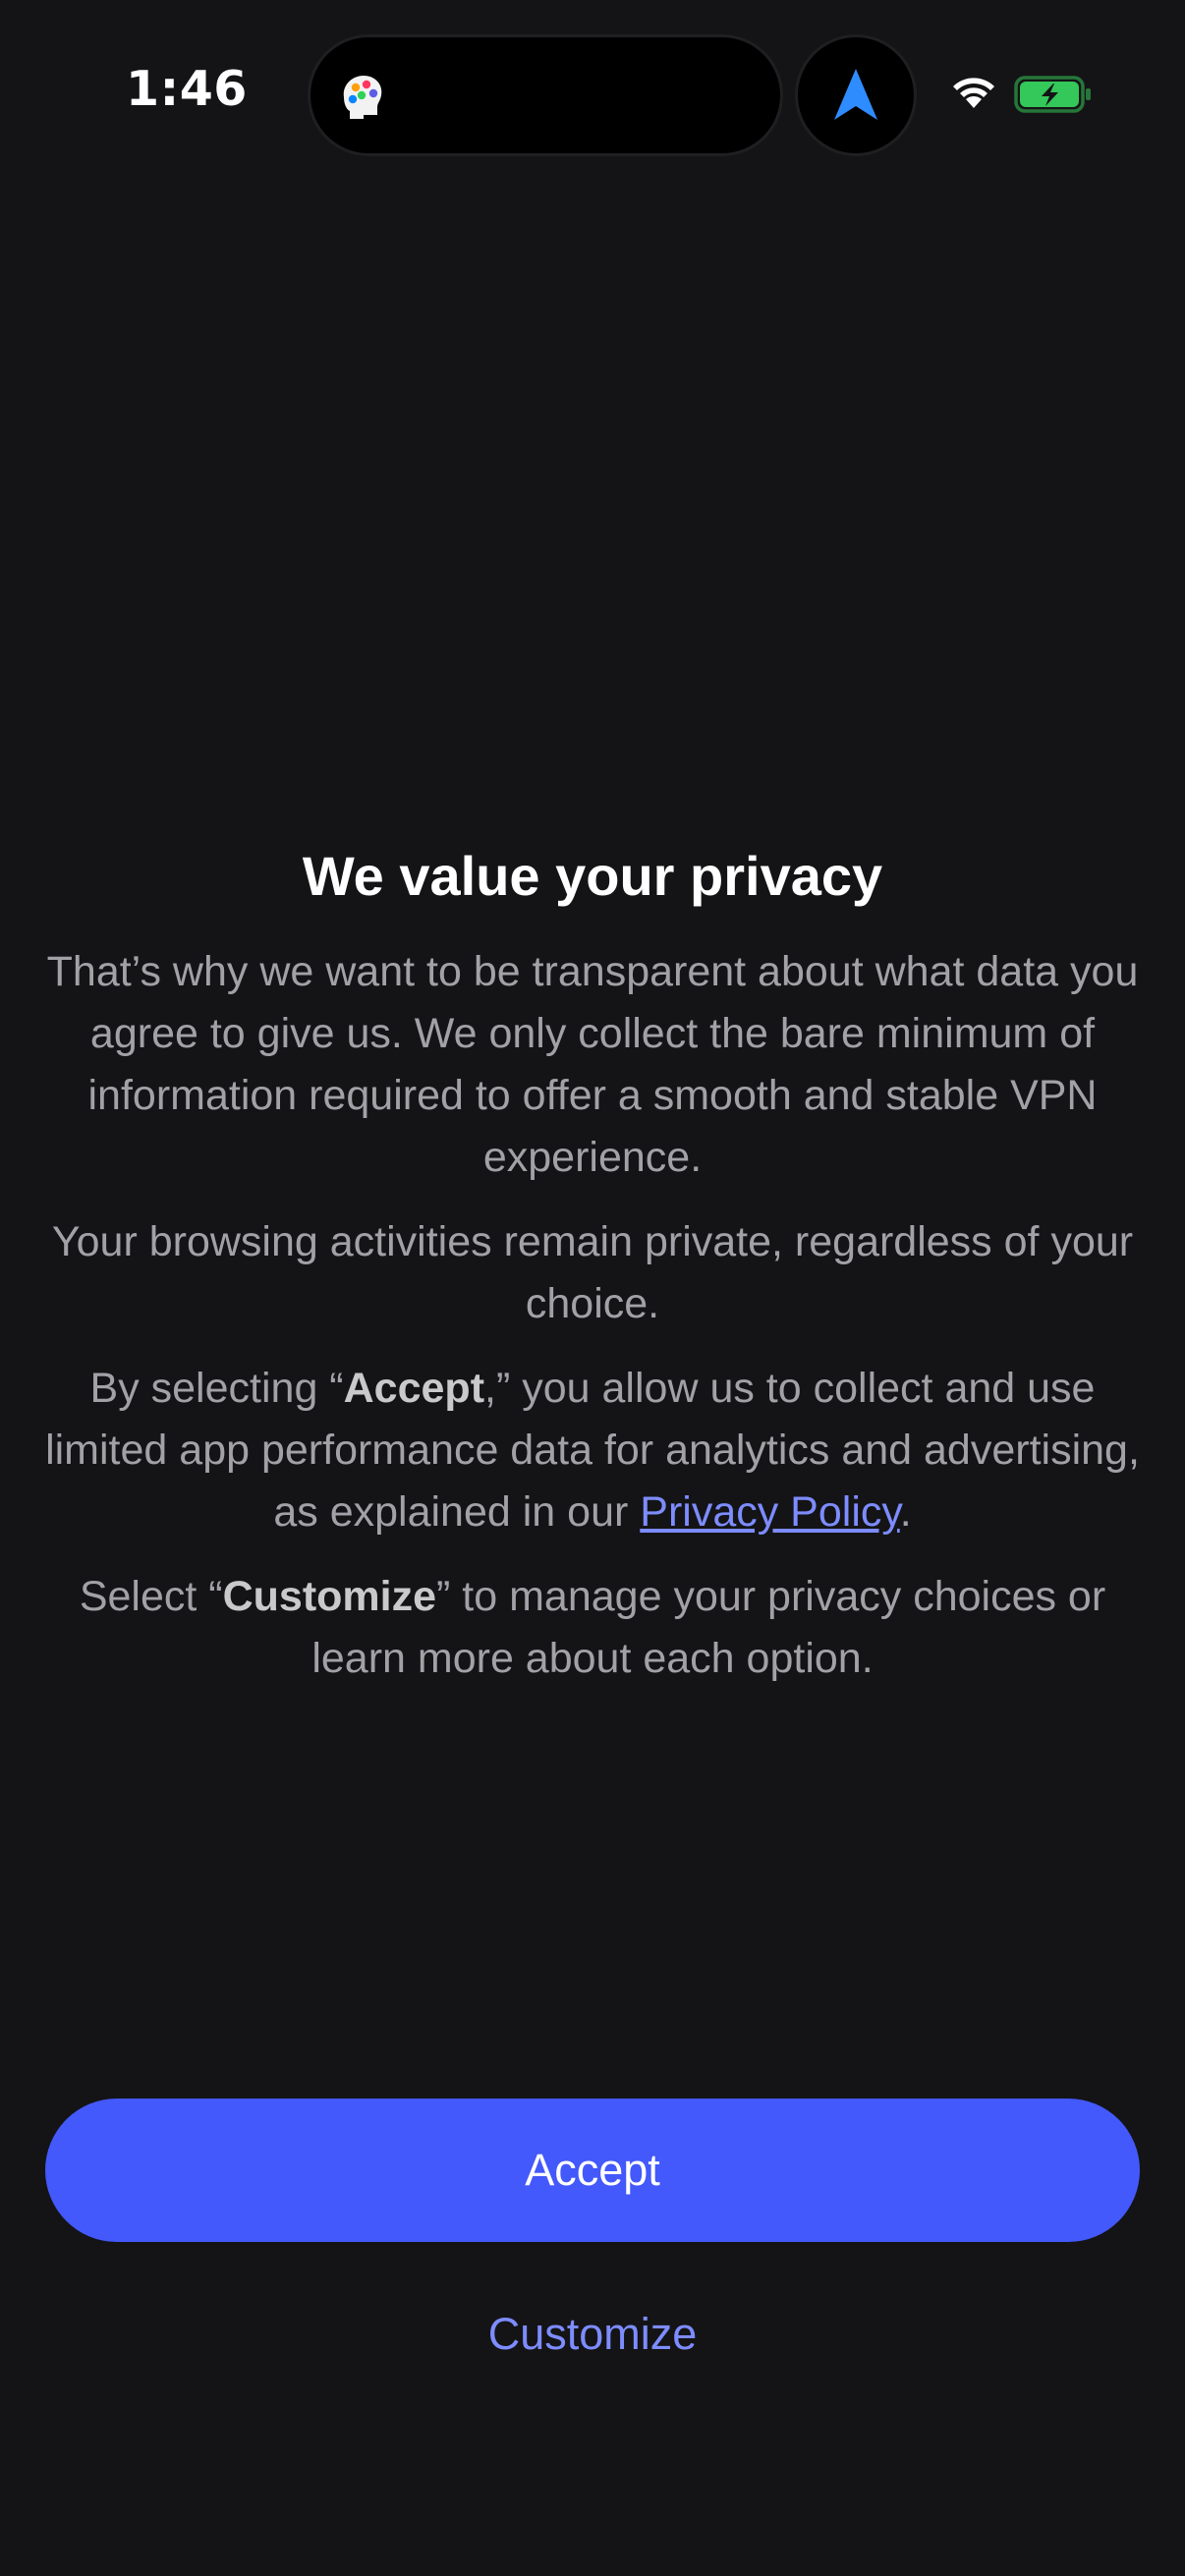 This screenshot has width=1185, height=2576. Describe the element at coordinates (414, 1388) in the screenshot. I see `accept-text-bold: Accept` at that location.